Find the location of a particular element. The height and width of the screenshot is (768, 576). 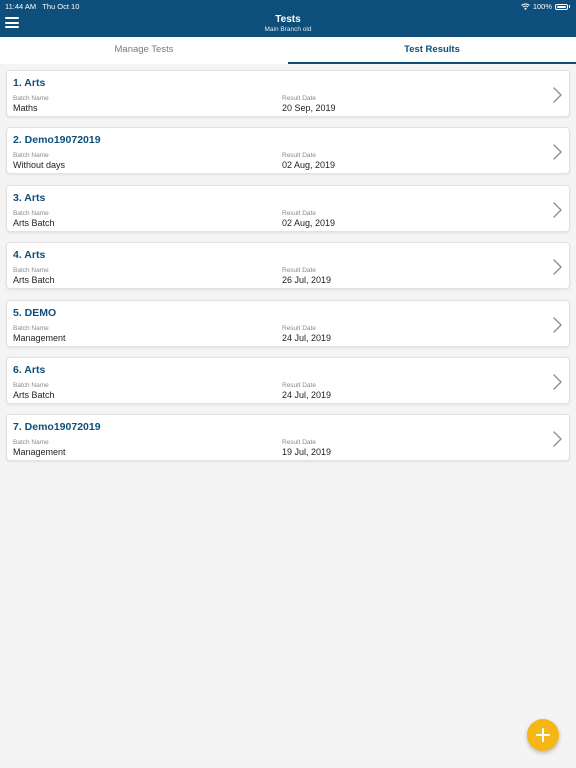

result-date-value: 26 Jul, 2019 is located at coordinates (307, 280).